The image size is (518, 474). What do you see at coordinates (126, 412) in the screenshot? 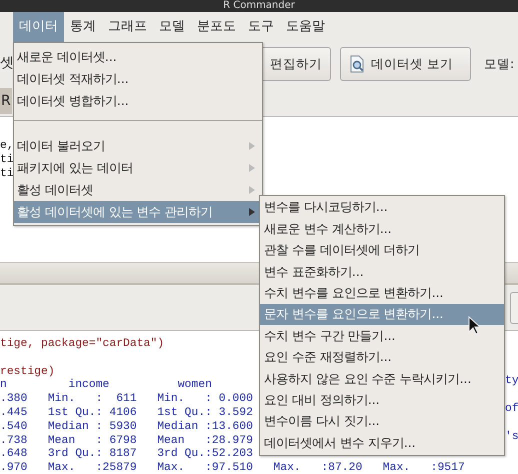
I see `output-line: .445 1st Qu.: 4106 1st Qu.: 3.592` at bounding box center [126, 412].